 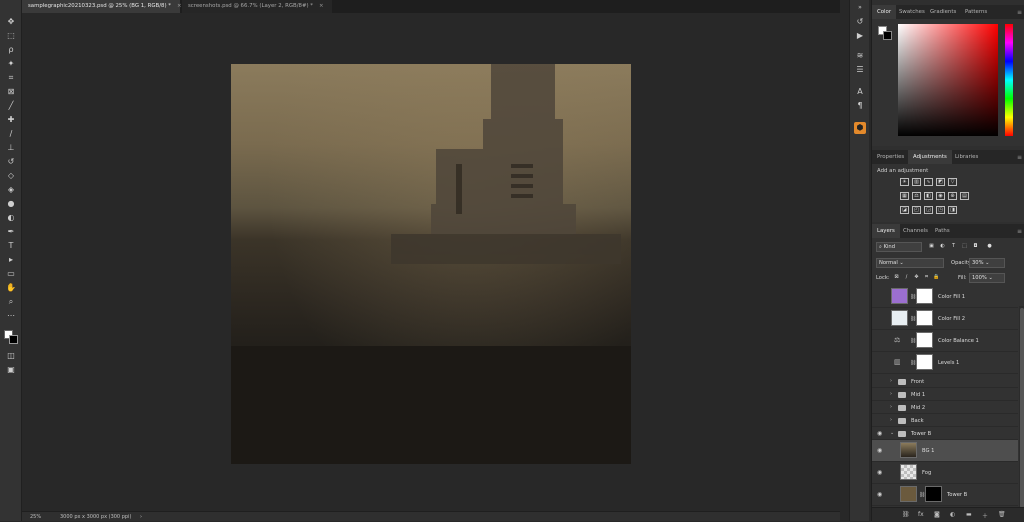 What do you see at coordinates (860, 128) in the screenshot?
I see `3d-cube-icon: ⬢` at bounding box center [860, 128].